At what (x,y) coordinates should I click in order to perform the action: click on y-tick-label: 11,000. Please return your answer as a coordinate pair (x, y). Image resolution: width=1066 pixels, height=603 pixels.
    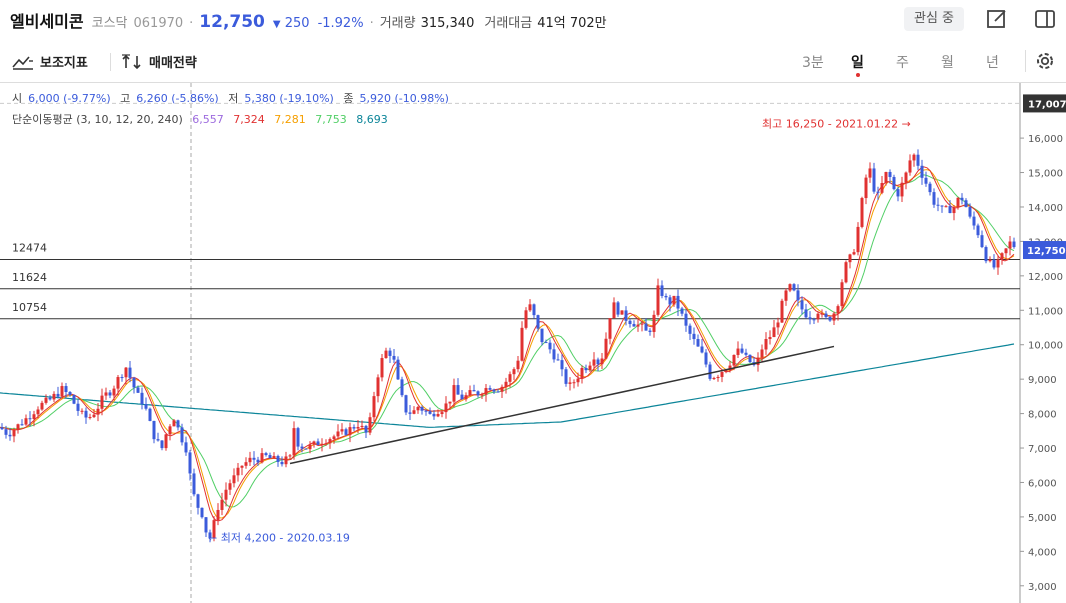
    Looking at the image, I should click on (1045, 311).